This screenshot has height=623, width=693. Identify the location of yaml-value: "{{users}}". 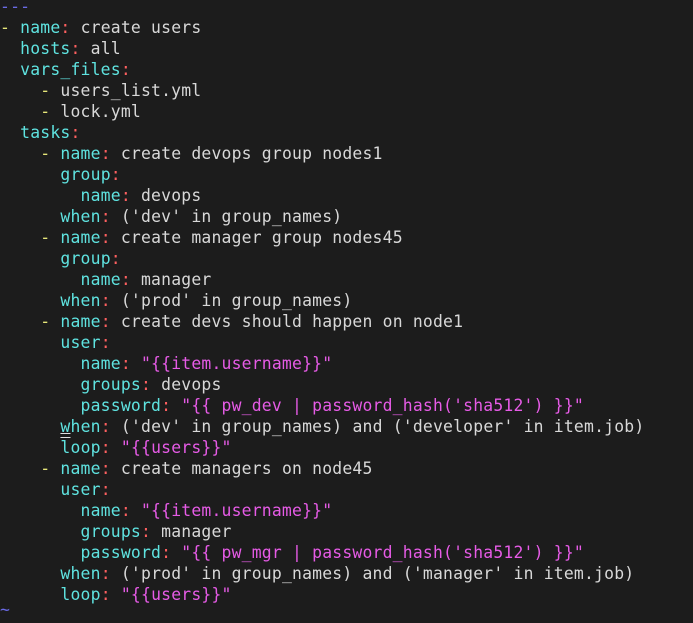
(176, 447).